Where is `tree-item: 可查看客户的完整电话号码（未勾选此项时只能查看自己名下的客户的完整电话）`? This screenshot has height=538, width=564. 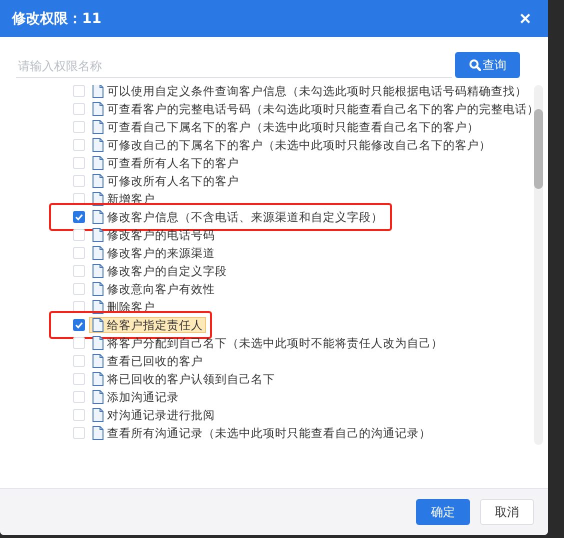
tree-item: 可查看客户的完整电话号码（未勾选此项时只能查看自己名下的客户的完整电话） is located at coordinates (315, 109).